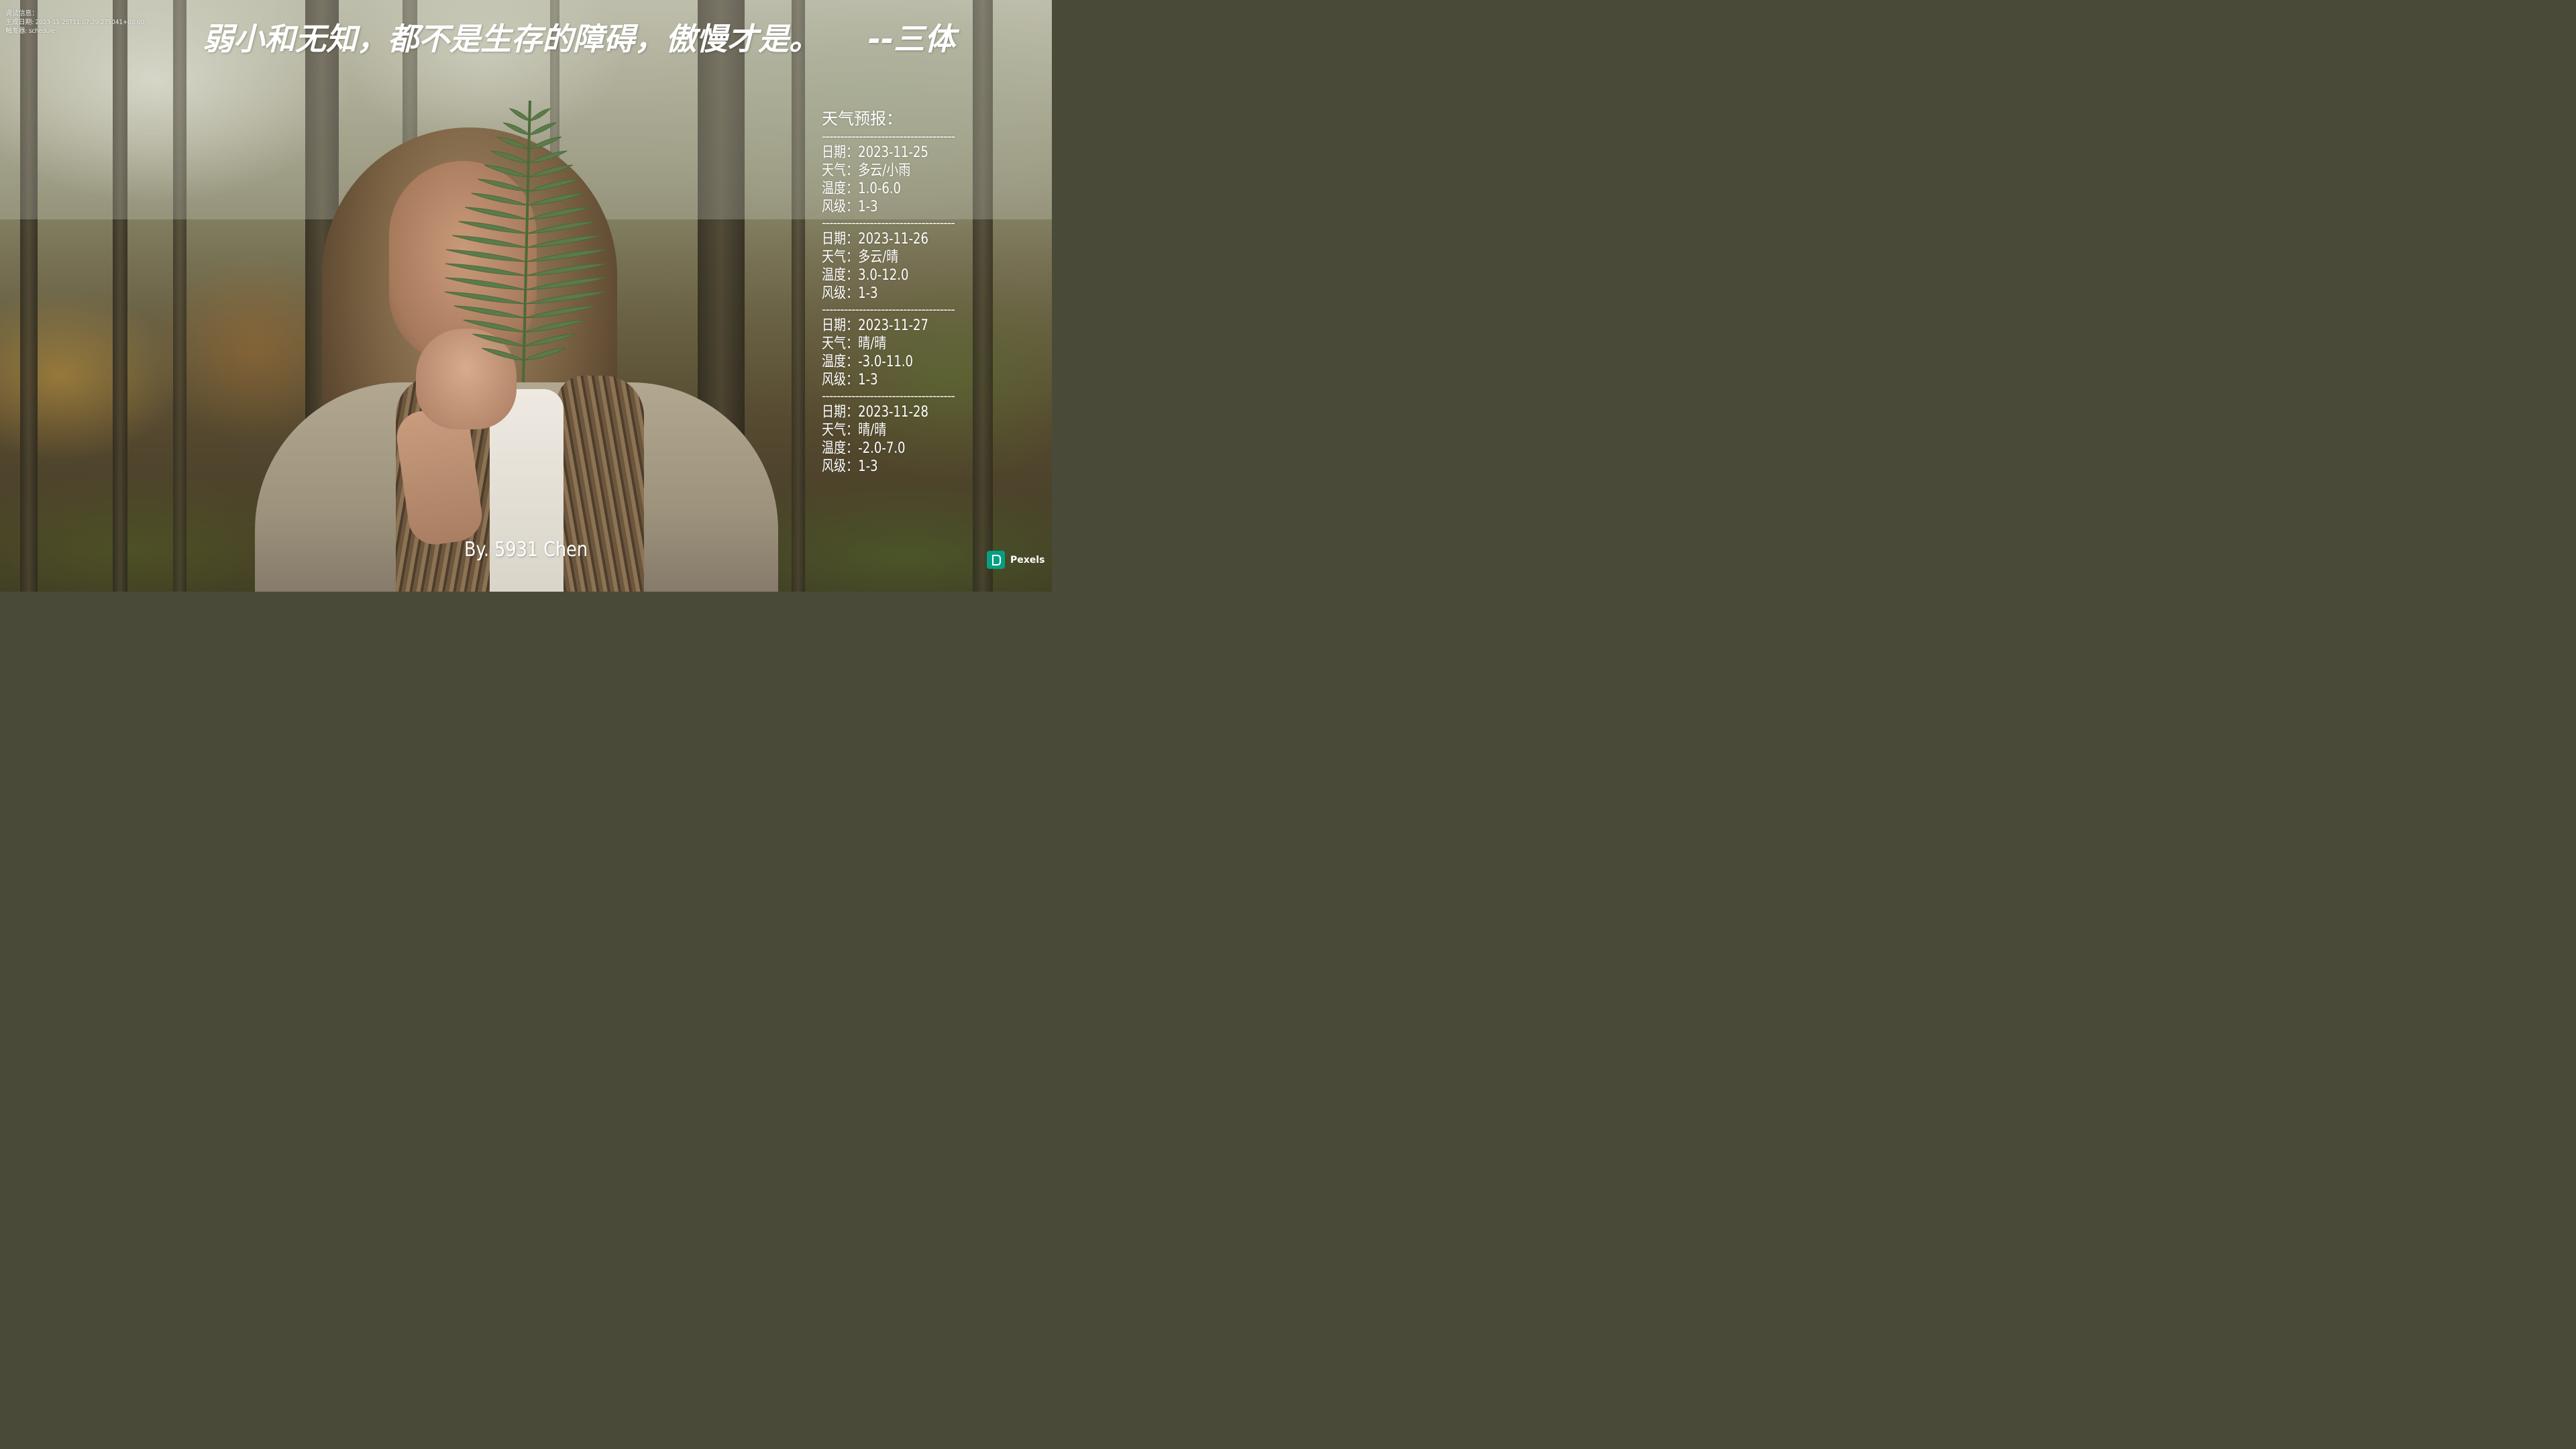 The width and height of the screenshot is (2576, 1449). I want to click on weather-date-value: 2023-11-28, so click(893, 412).